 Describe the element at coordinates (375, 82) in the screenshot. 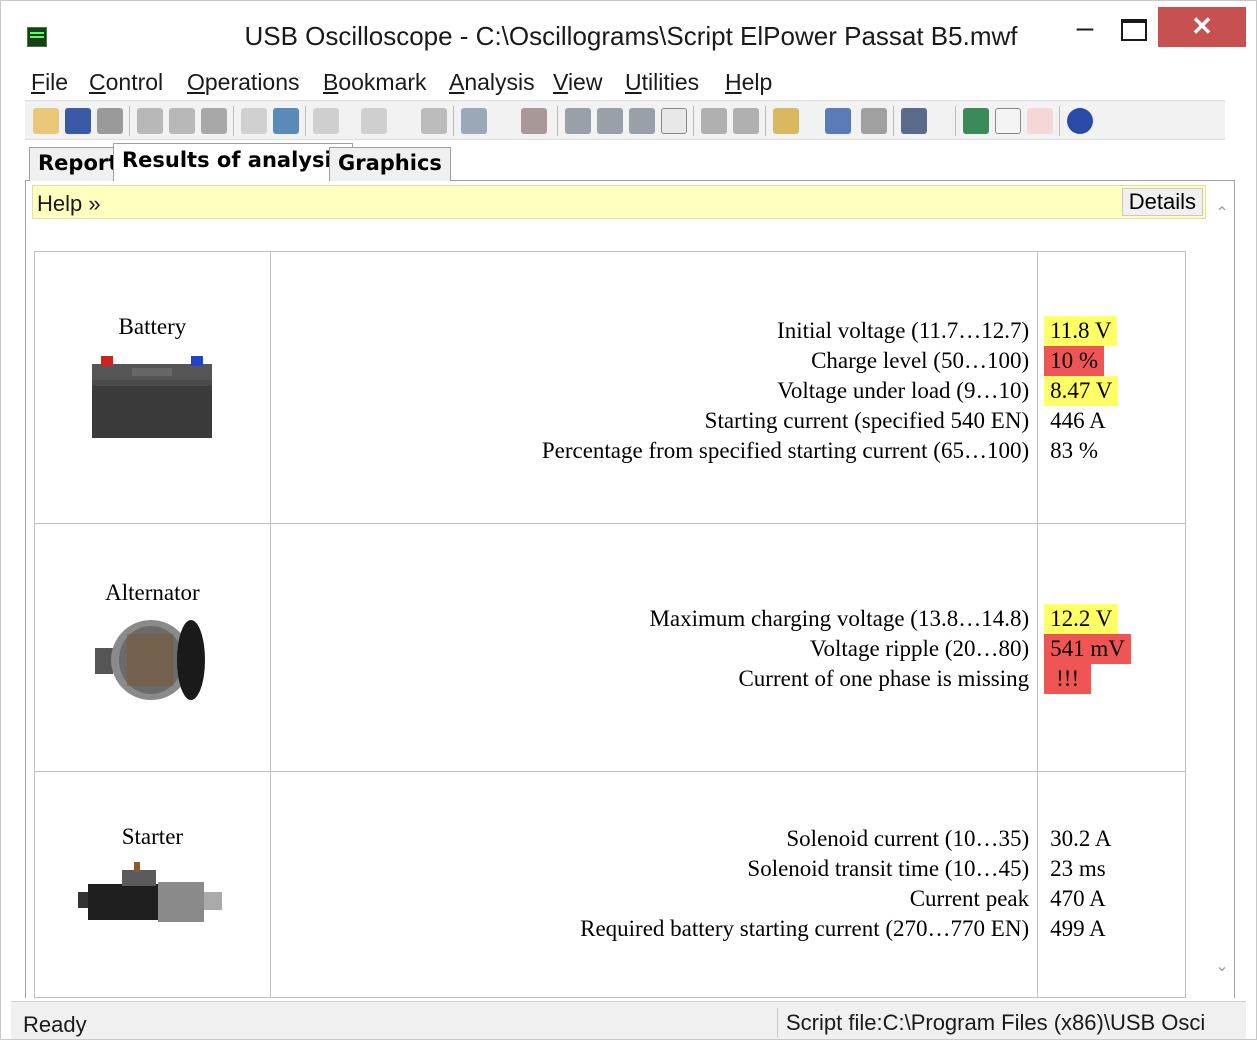

I see `menu-bookmark: Bookmark` at that location.